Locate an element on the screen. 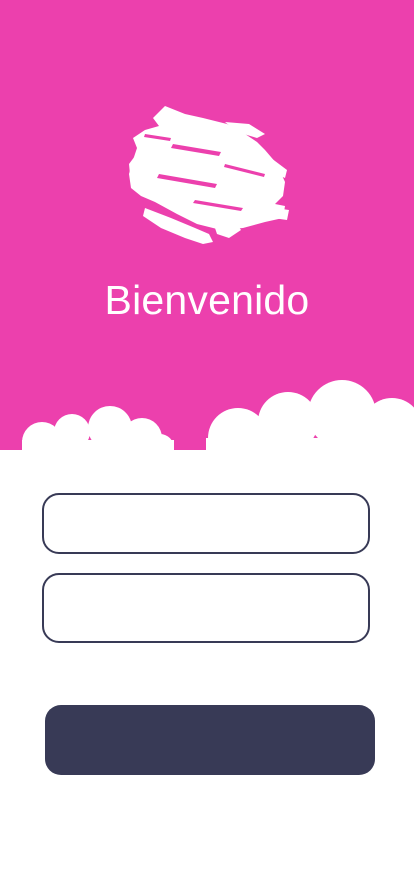  clouds-decoration is located at coordinates (218, 415).